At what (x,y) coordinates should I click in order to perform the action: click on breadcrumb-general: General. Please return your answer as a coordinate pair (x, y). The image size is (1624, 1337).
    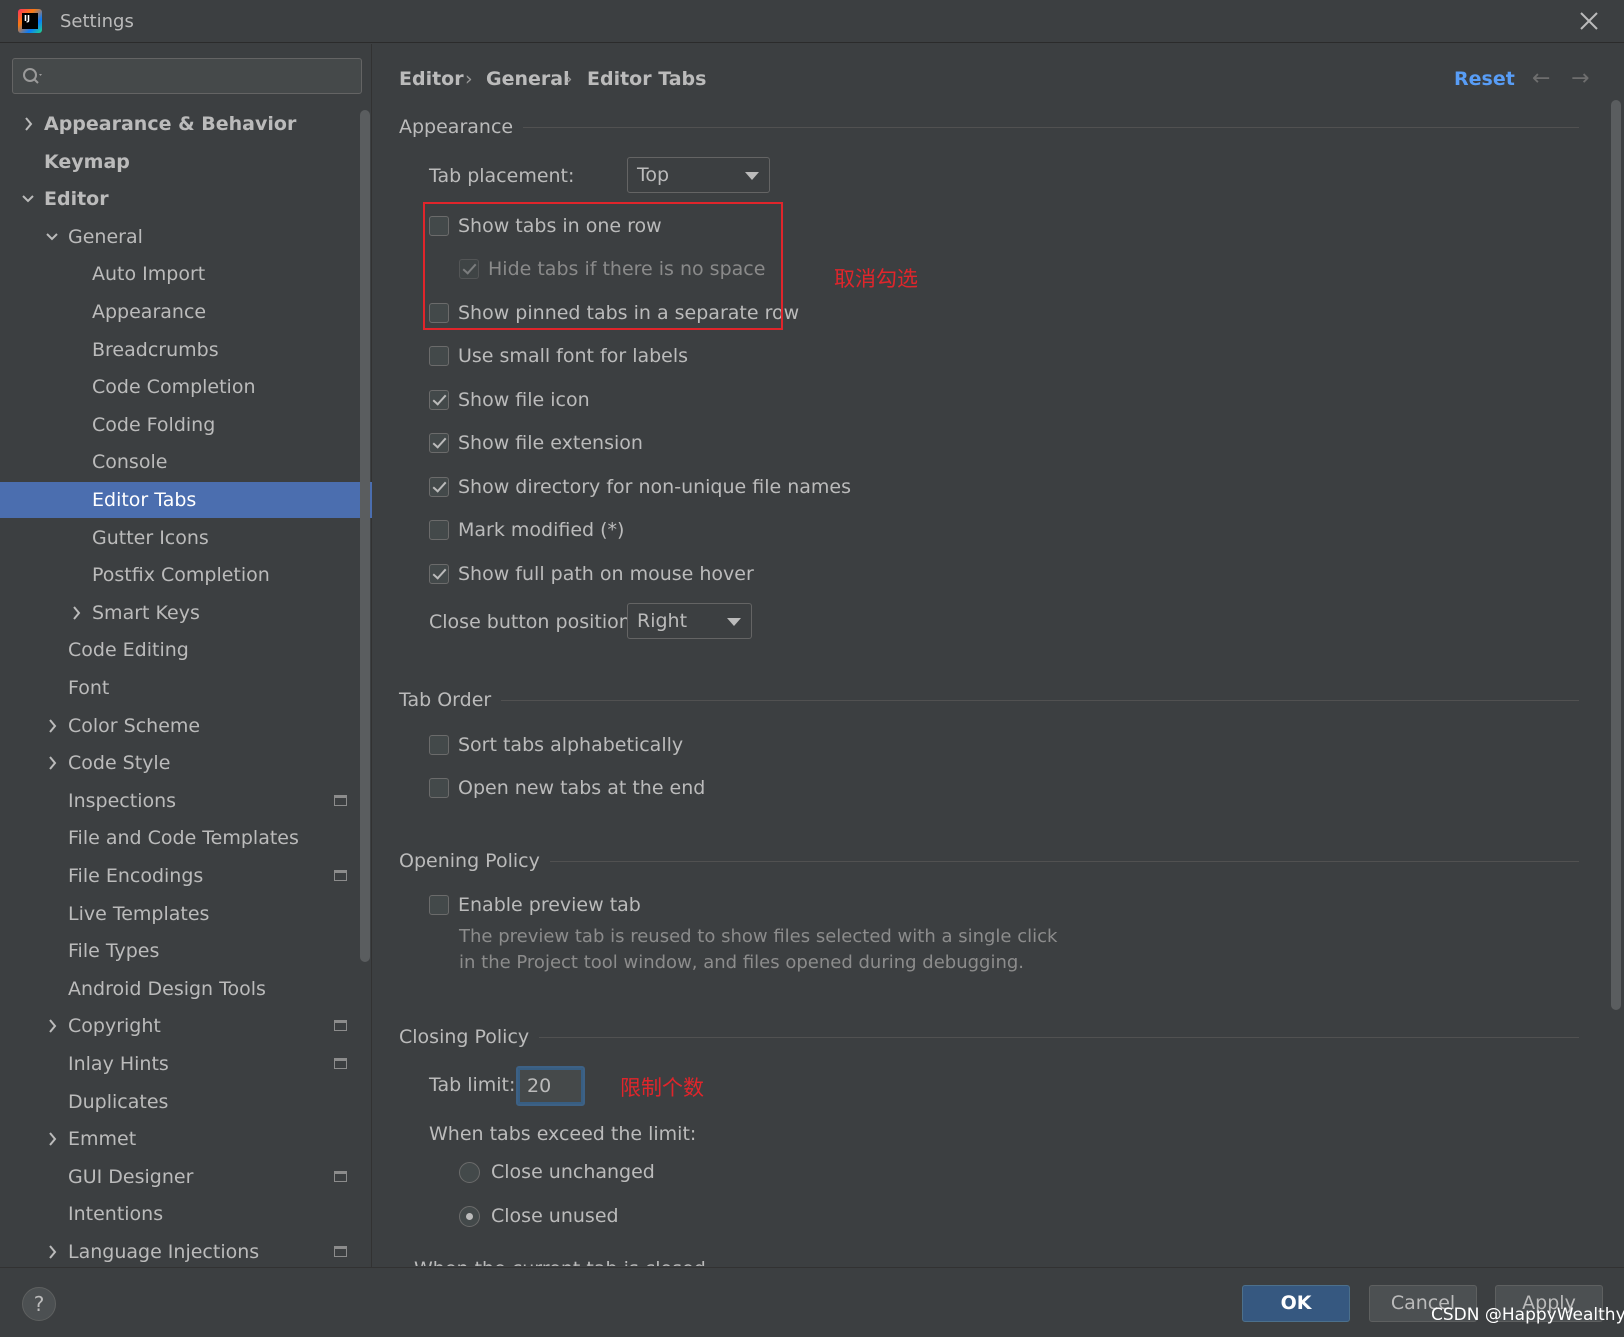
    Looking at the image, I should click on (528, 79).